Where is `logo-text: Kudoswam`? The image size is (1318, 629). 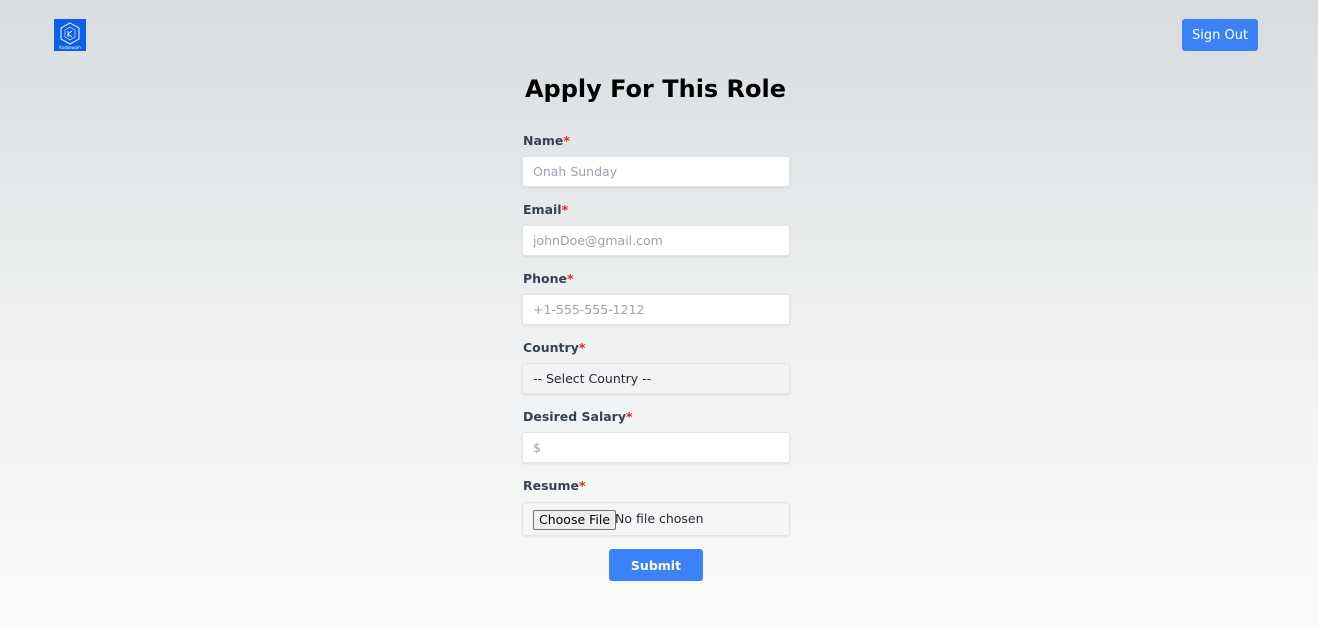
logo-text: Kudoswam is located at coordinates (70, 47).